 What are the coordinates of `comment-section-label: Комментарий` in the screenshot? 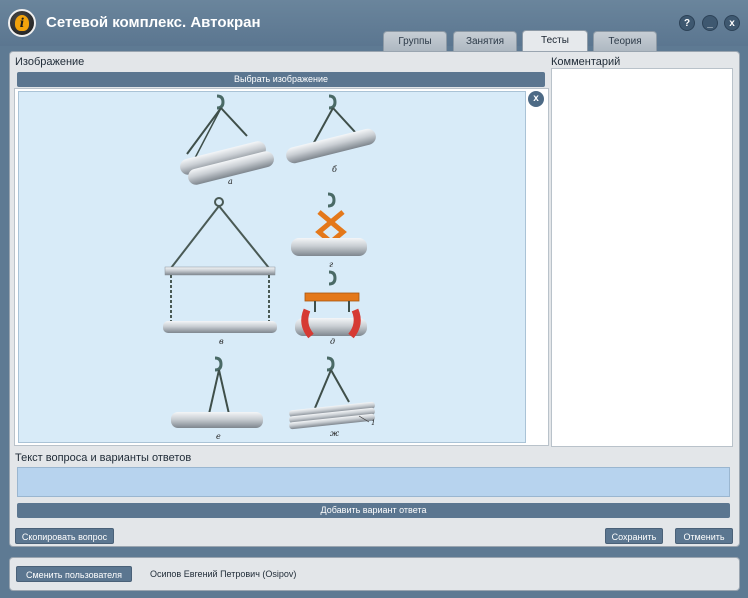 It's located at (586, 62).